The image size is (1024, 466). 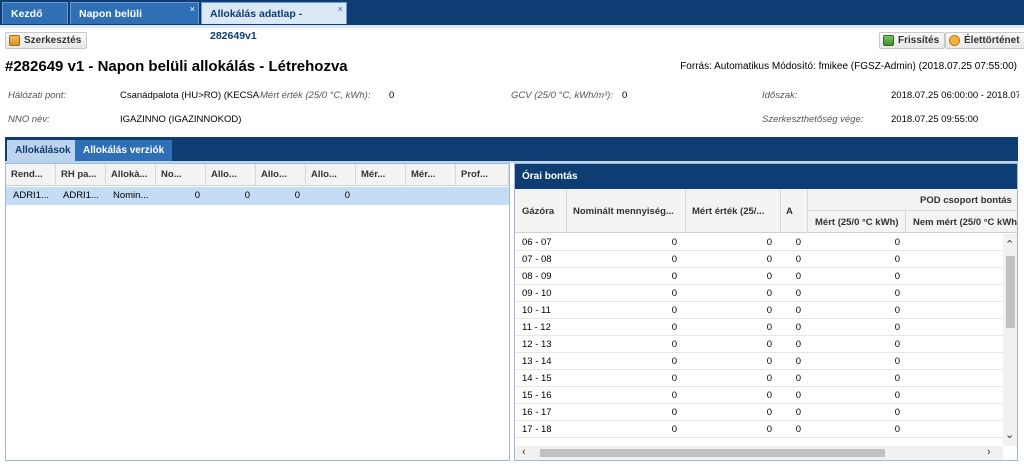 What do you see at coordinates (537, 378) in the screenshot?
I see `hour-cell: 14 - 15` at bounding box center [537, 378].